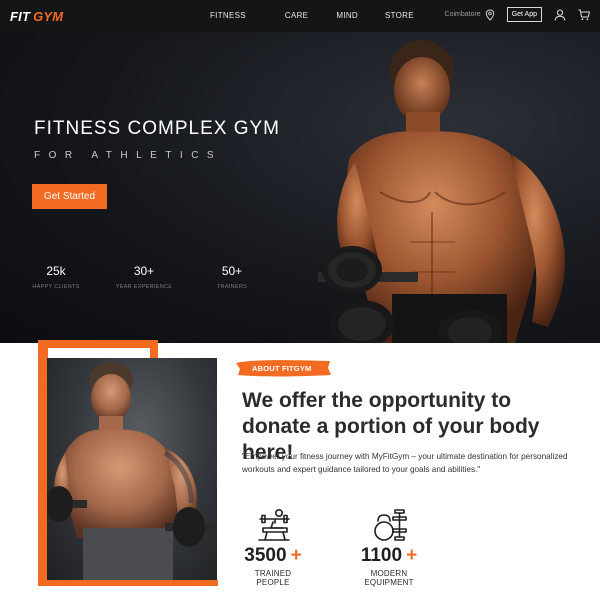 Image resolution: width=600 pixels, height=600 pixels. I want to click on cart-icon, so click(584, 15).